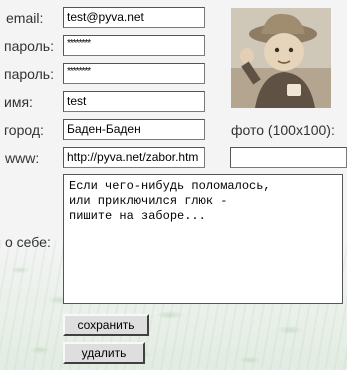  Describe the element at coordinates (18, 102) in the screenshot. I see `name-label: имя:` at that location.